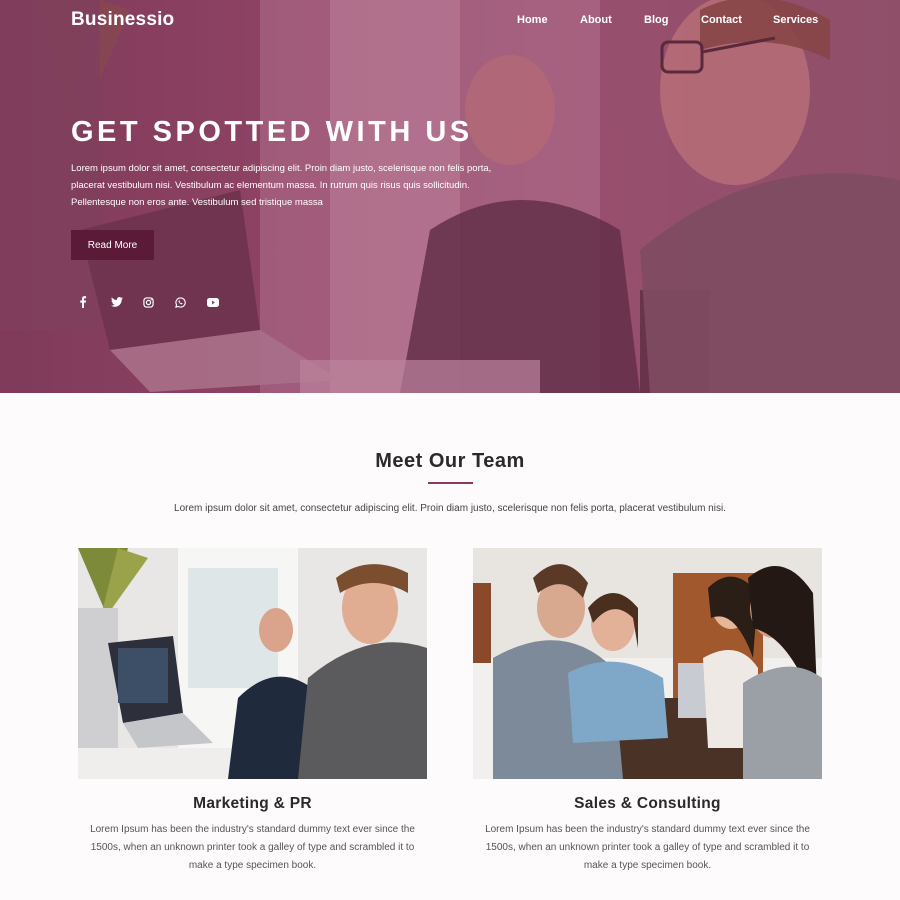 The height and width of the screenshot is (900, 900). Describe the element at coordinates (272, 132) in the screenshot. I see `hero-title: GET SPOTTED WITH US` at that location.